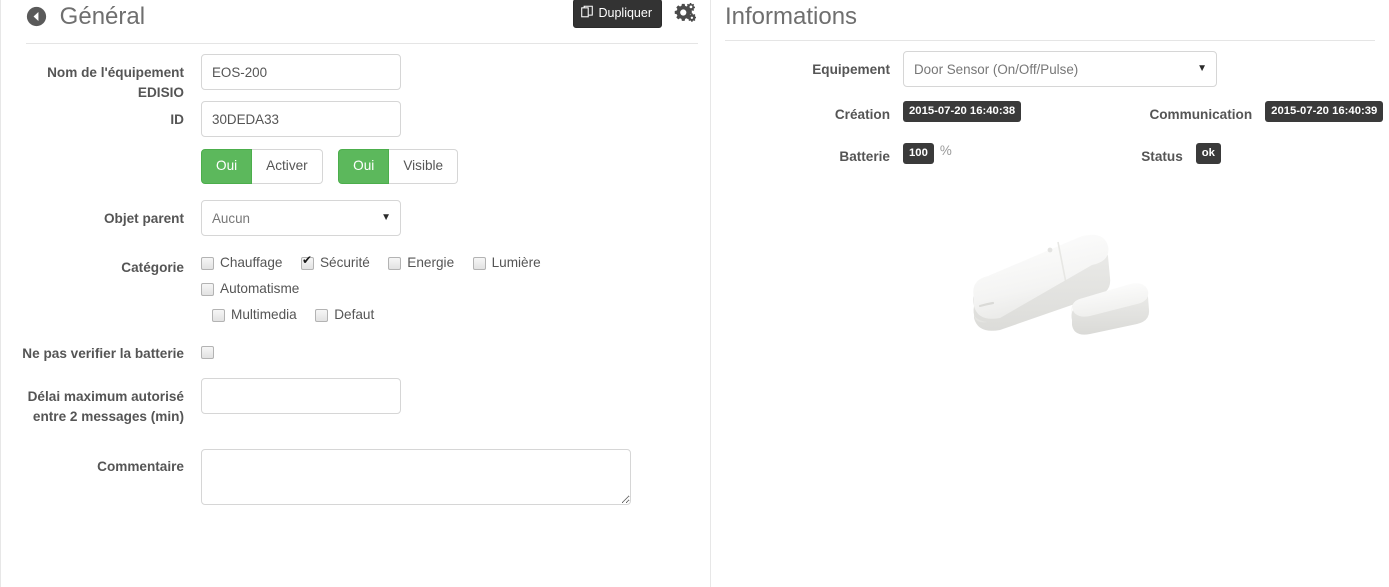  What do you see at coordinates (434, 319) in the screenshot?
I see `category-row-second: Multimedia Defaut` at bounding box center [434, 319].